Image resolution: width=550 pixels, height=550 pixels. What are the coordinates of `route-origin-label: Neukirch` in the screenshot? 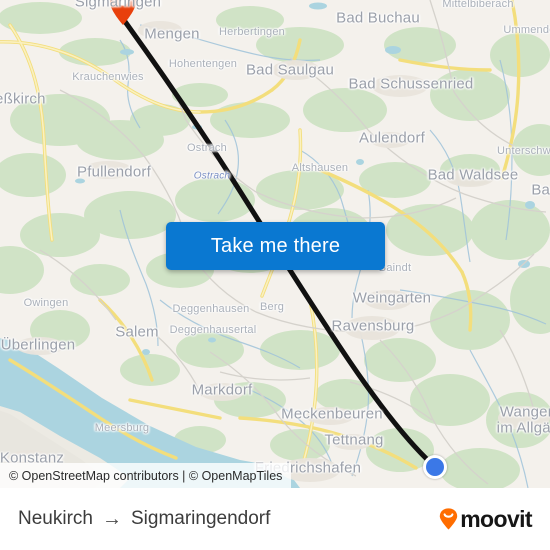 It's located at (55, 518).